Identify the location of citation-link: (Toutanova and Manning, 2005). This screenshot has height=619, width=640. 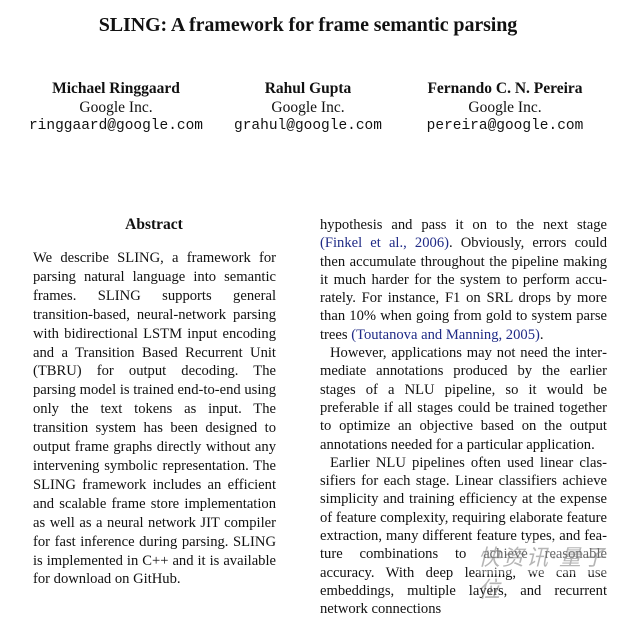
(445, 335).